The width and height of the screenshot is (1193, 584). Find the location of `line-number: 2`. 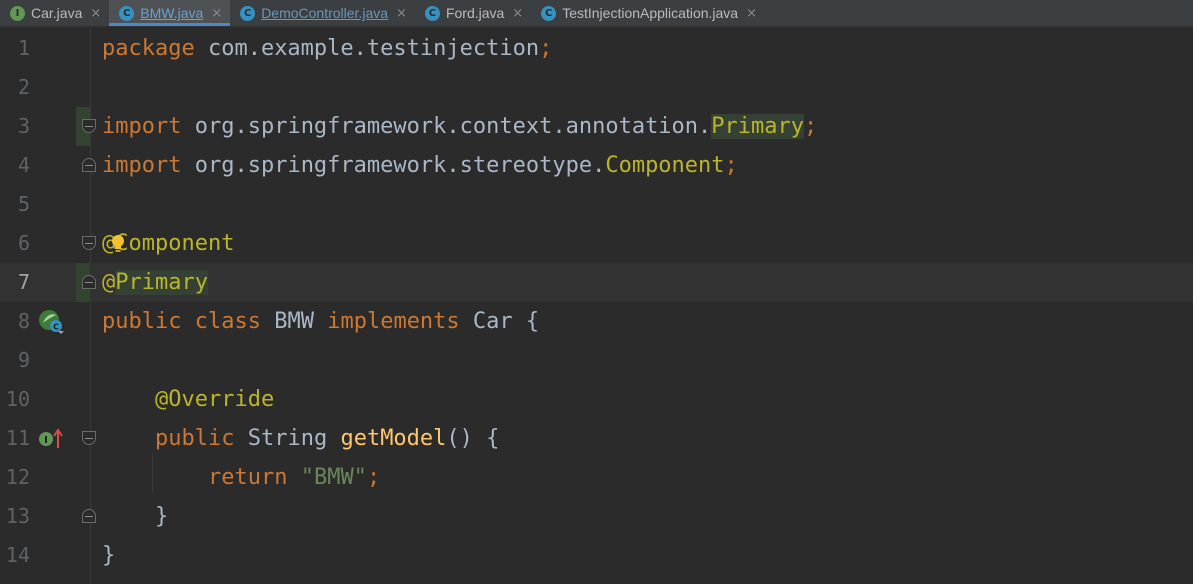

line-number: 2 is located at coordinates (23, 87).